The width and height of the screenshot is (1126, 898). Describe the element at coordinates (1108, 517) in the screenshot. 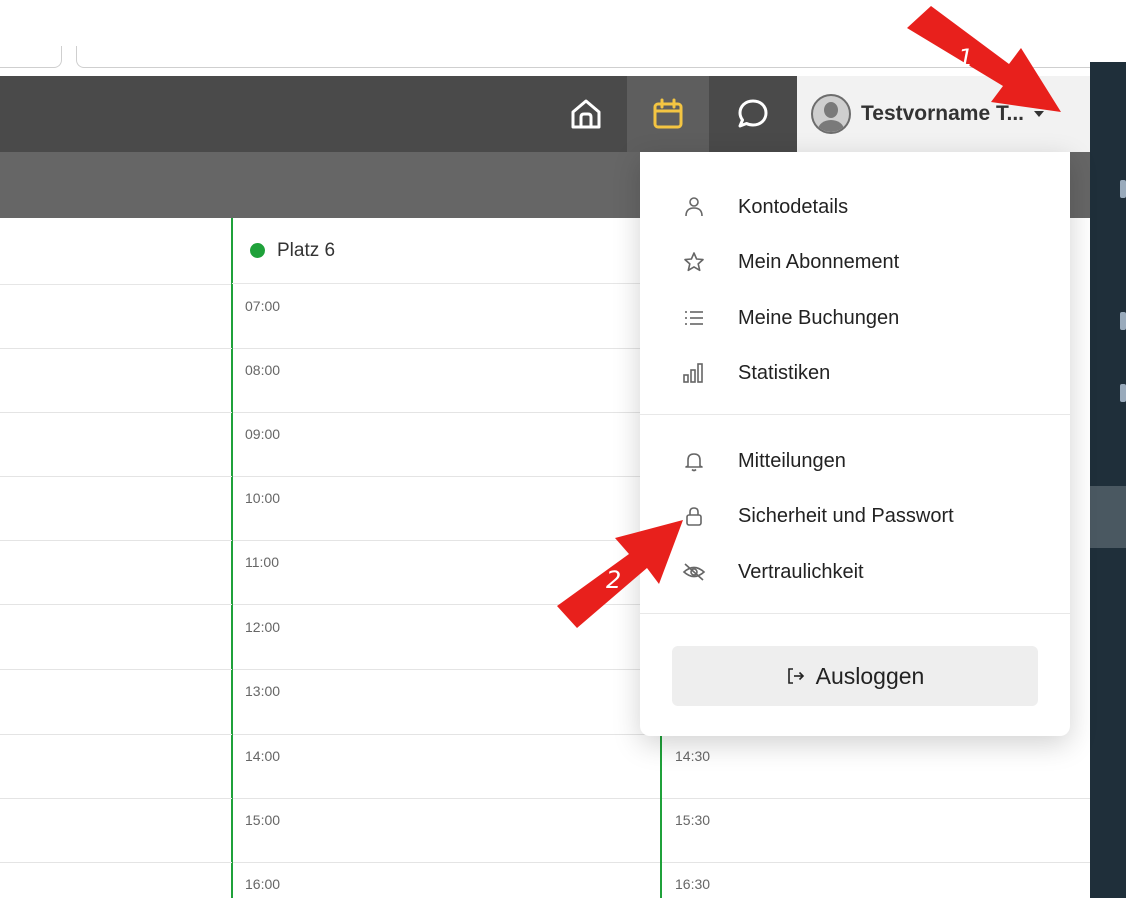

I see `panel-highlight` at that location.